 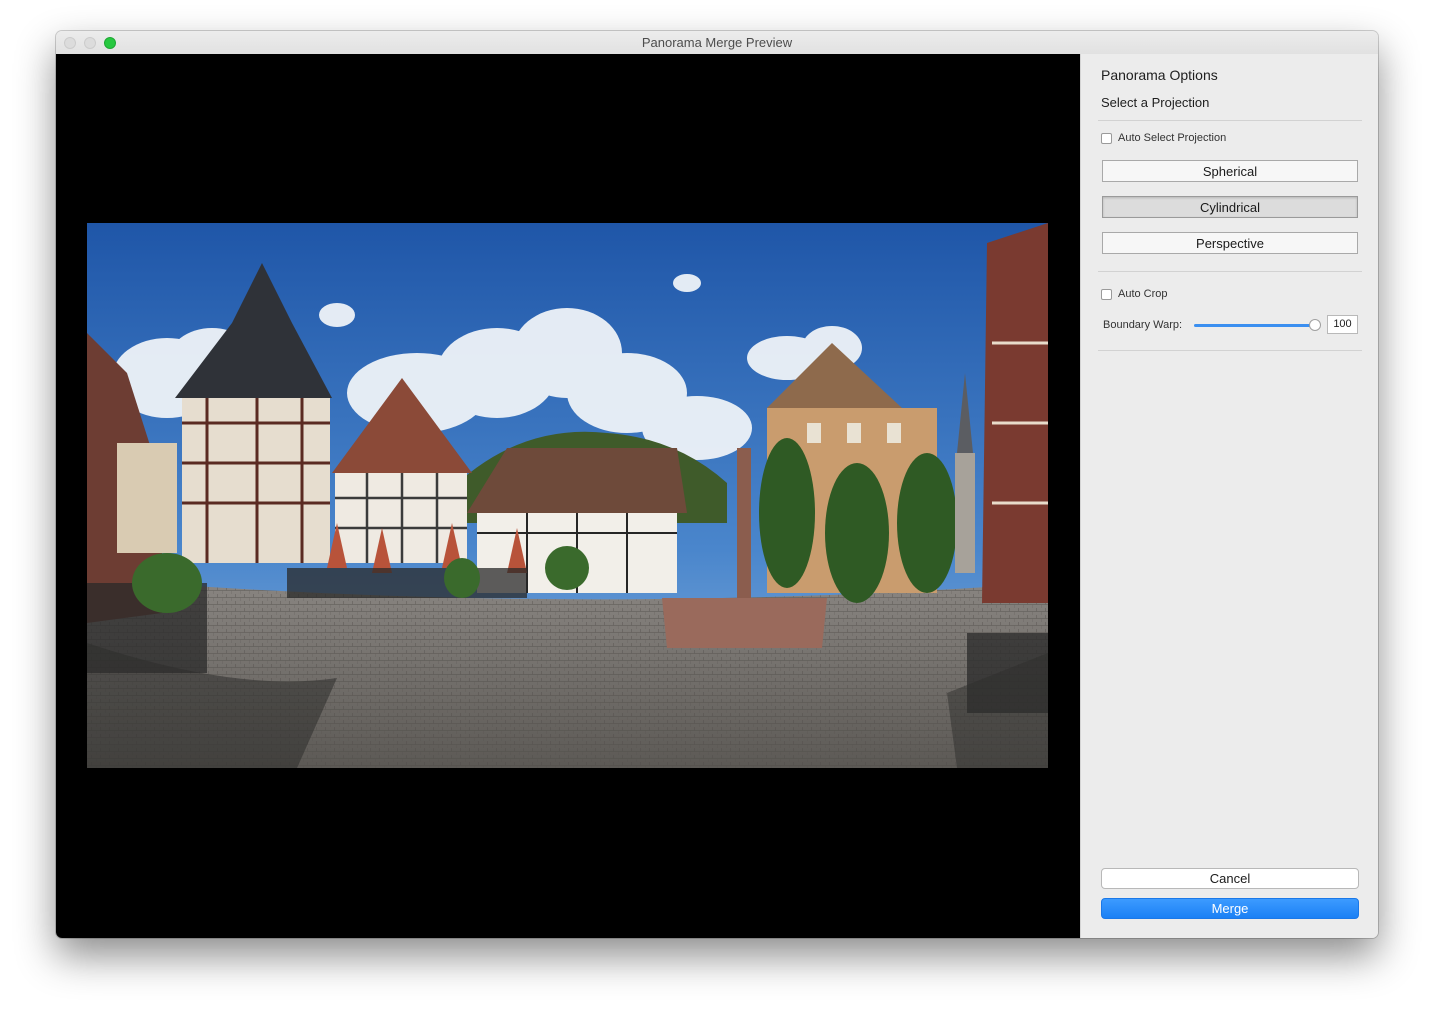 What do you see at coordinates (1106, 294) in the screenshot?
I see `auto-crop-checkbox` at bounding box center [1106, 294].